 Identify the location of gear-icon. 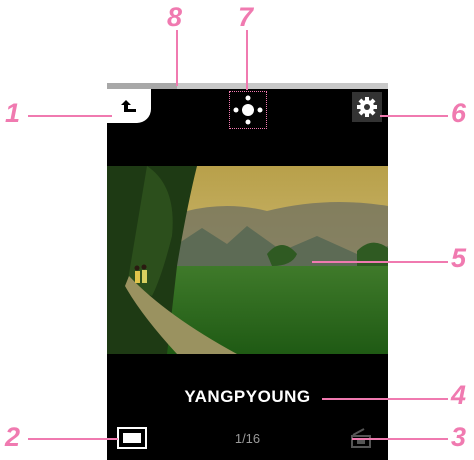
(367, 107).